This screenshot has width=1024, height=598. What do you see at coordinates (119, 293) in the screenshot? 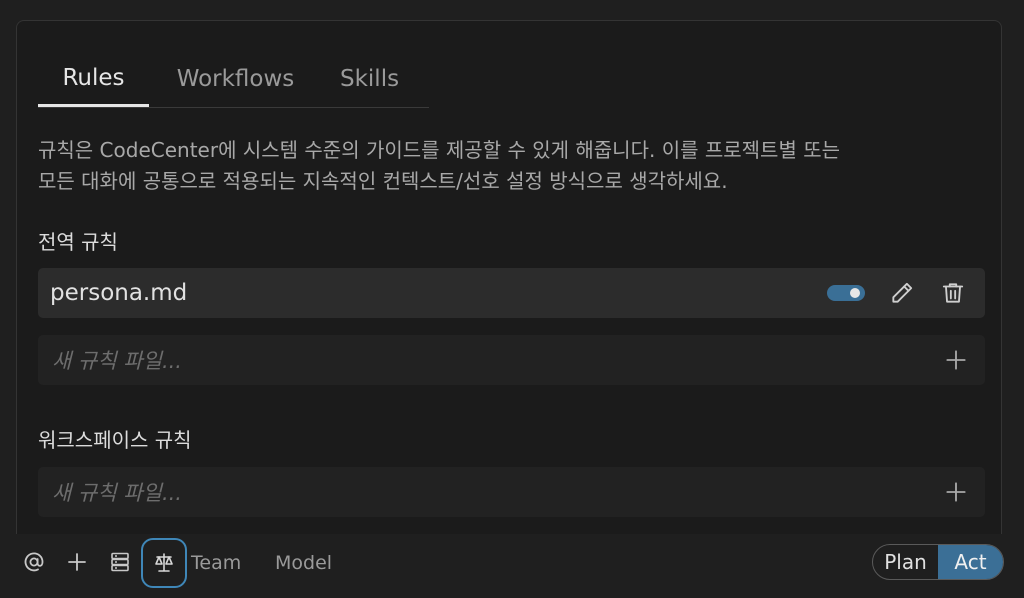
I see `rule-item-name: persona.md` at bounding box center [119, 293].